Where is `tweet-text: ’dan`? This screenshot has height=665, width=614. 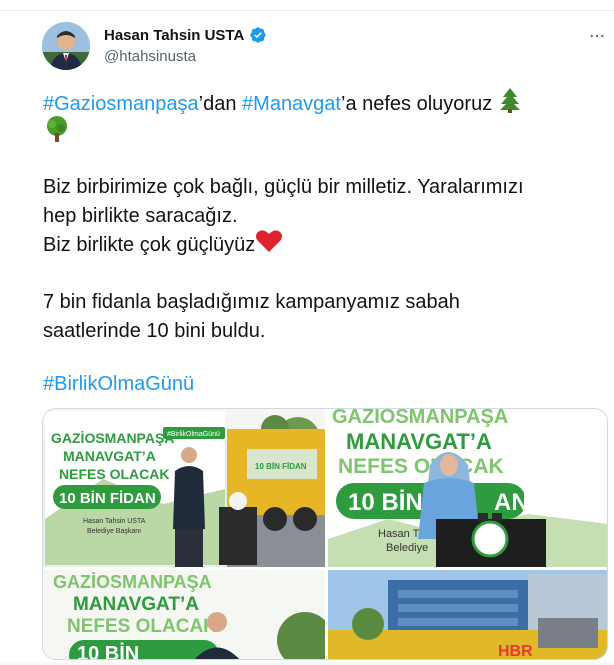
tweet-text: ’dan is located at coordinates (220, 103).